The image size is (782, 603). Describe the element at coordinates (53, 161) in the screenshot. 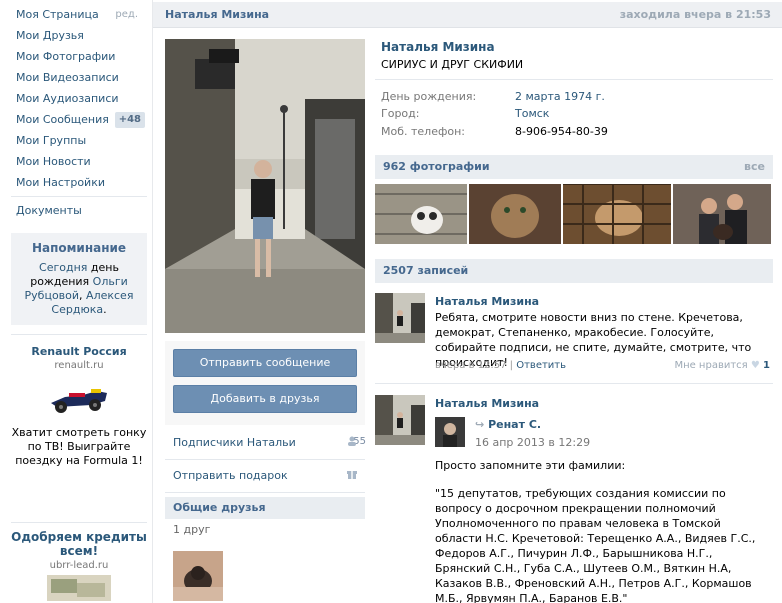

I see `nav-label: Мои Новости` at that location.